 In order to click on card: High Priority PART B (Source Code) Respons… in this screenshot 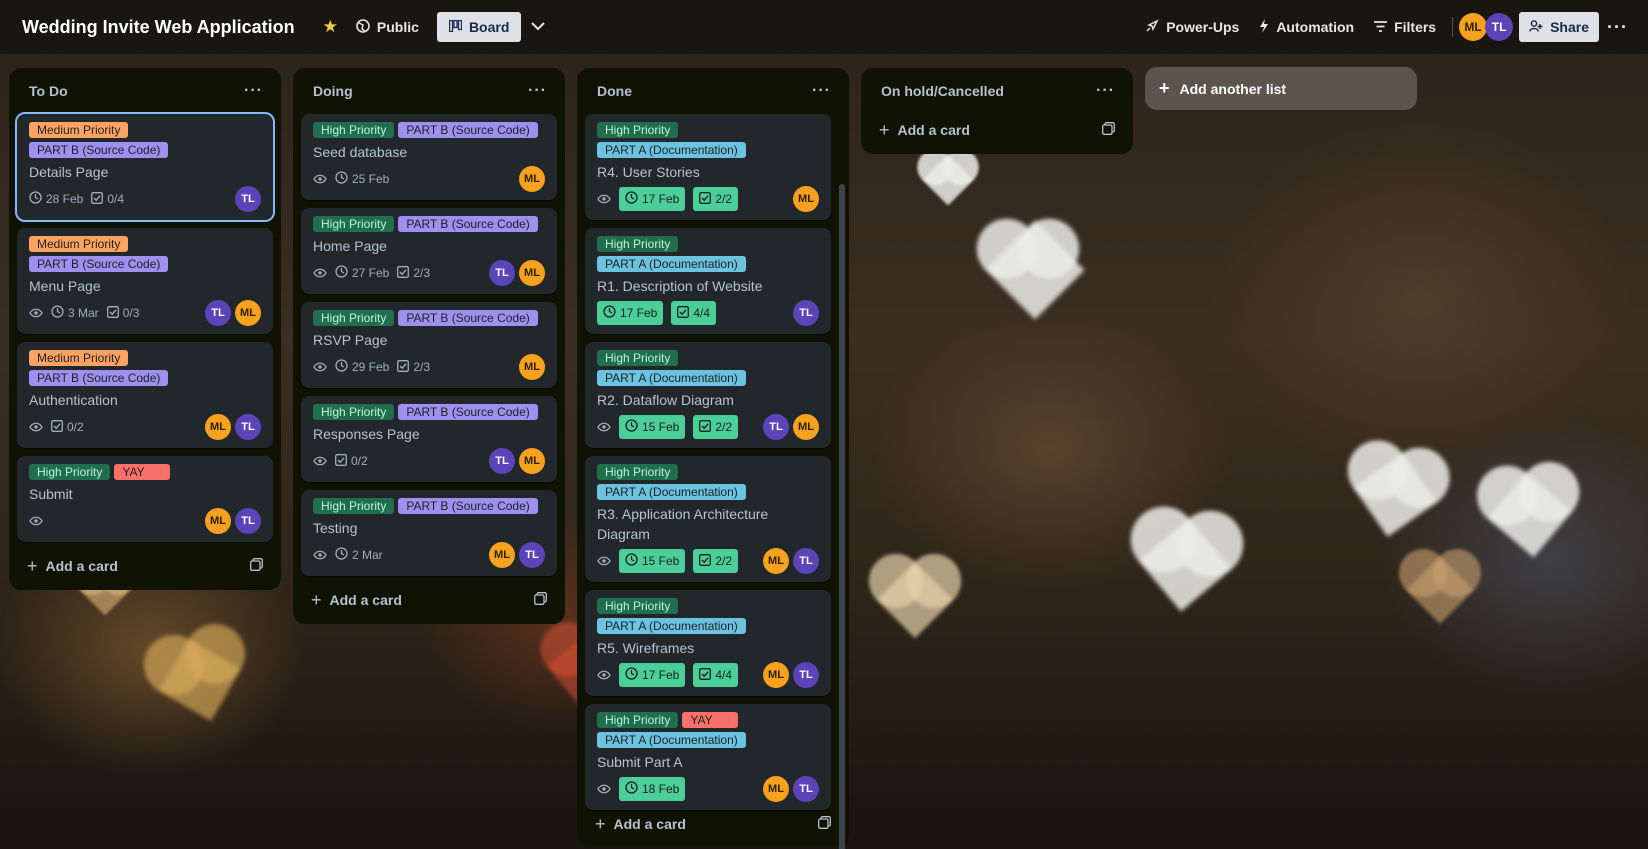, I will do `click(429, 439)`.